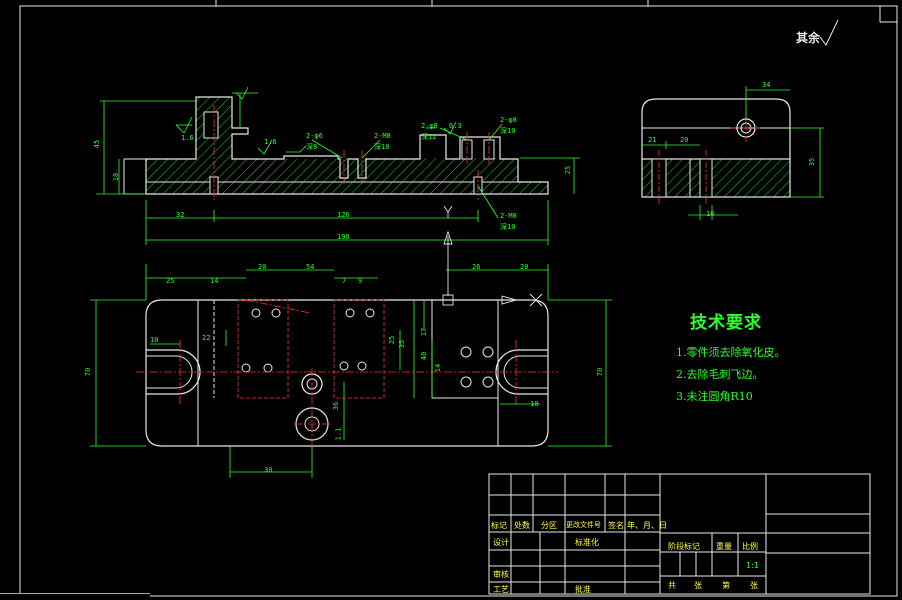  Describe the element at coordinates (336, 406) in the screenshot. I see `dim-label: 36` at that location.